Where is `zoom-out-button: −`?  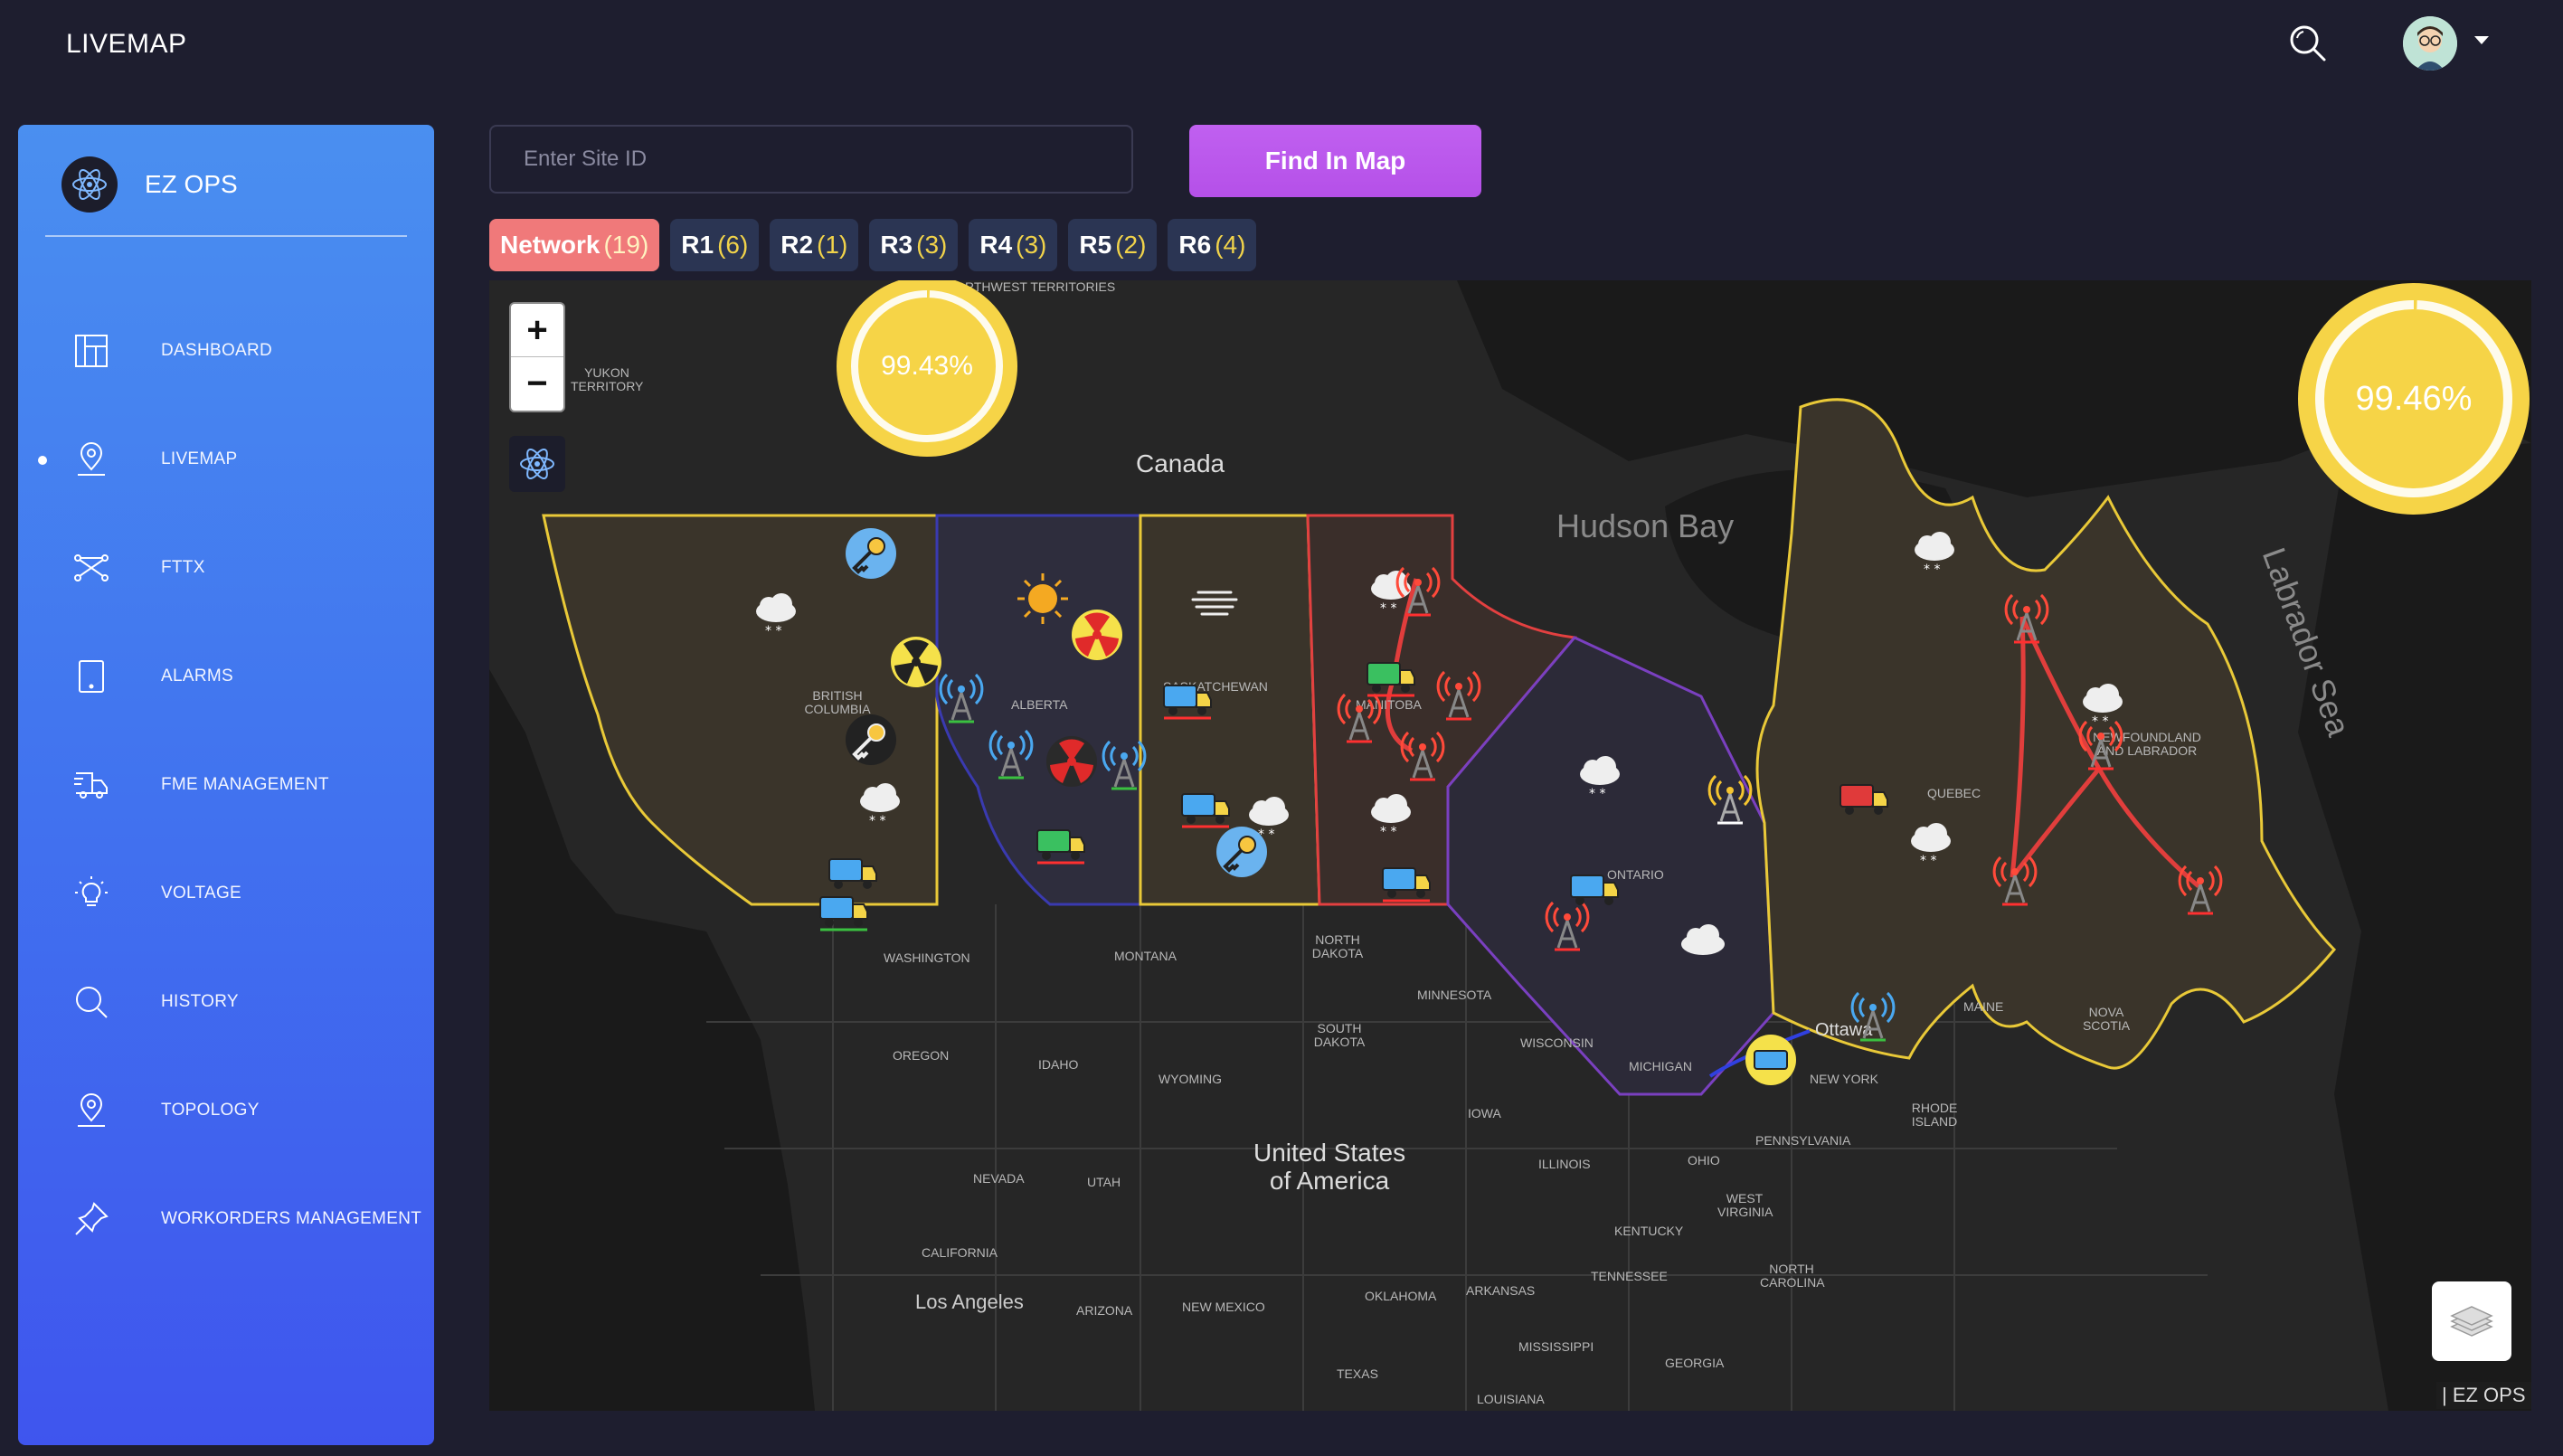
zoom-out-button: − is located at coordinates (537, 384).